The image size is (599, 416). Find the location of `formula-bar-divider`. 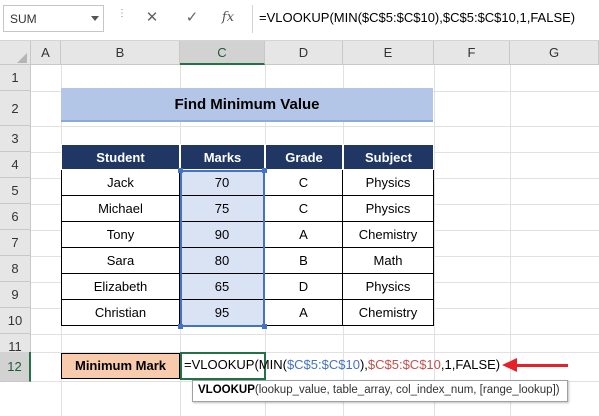

formula-bar-divider is located at coordinates (252, 19).